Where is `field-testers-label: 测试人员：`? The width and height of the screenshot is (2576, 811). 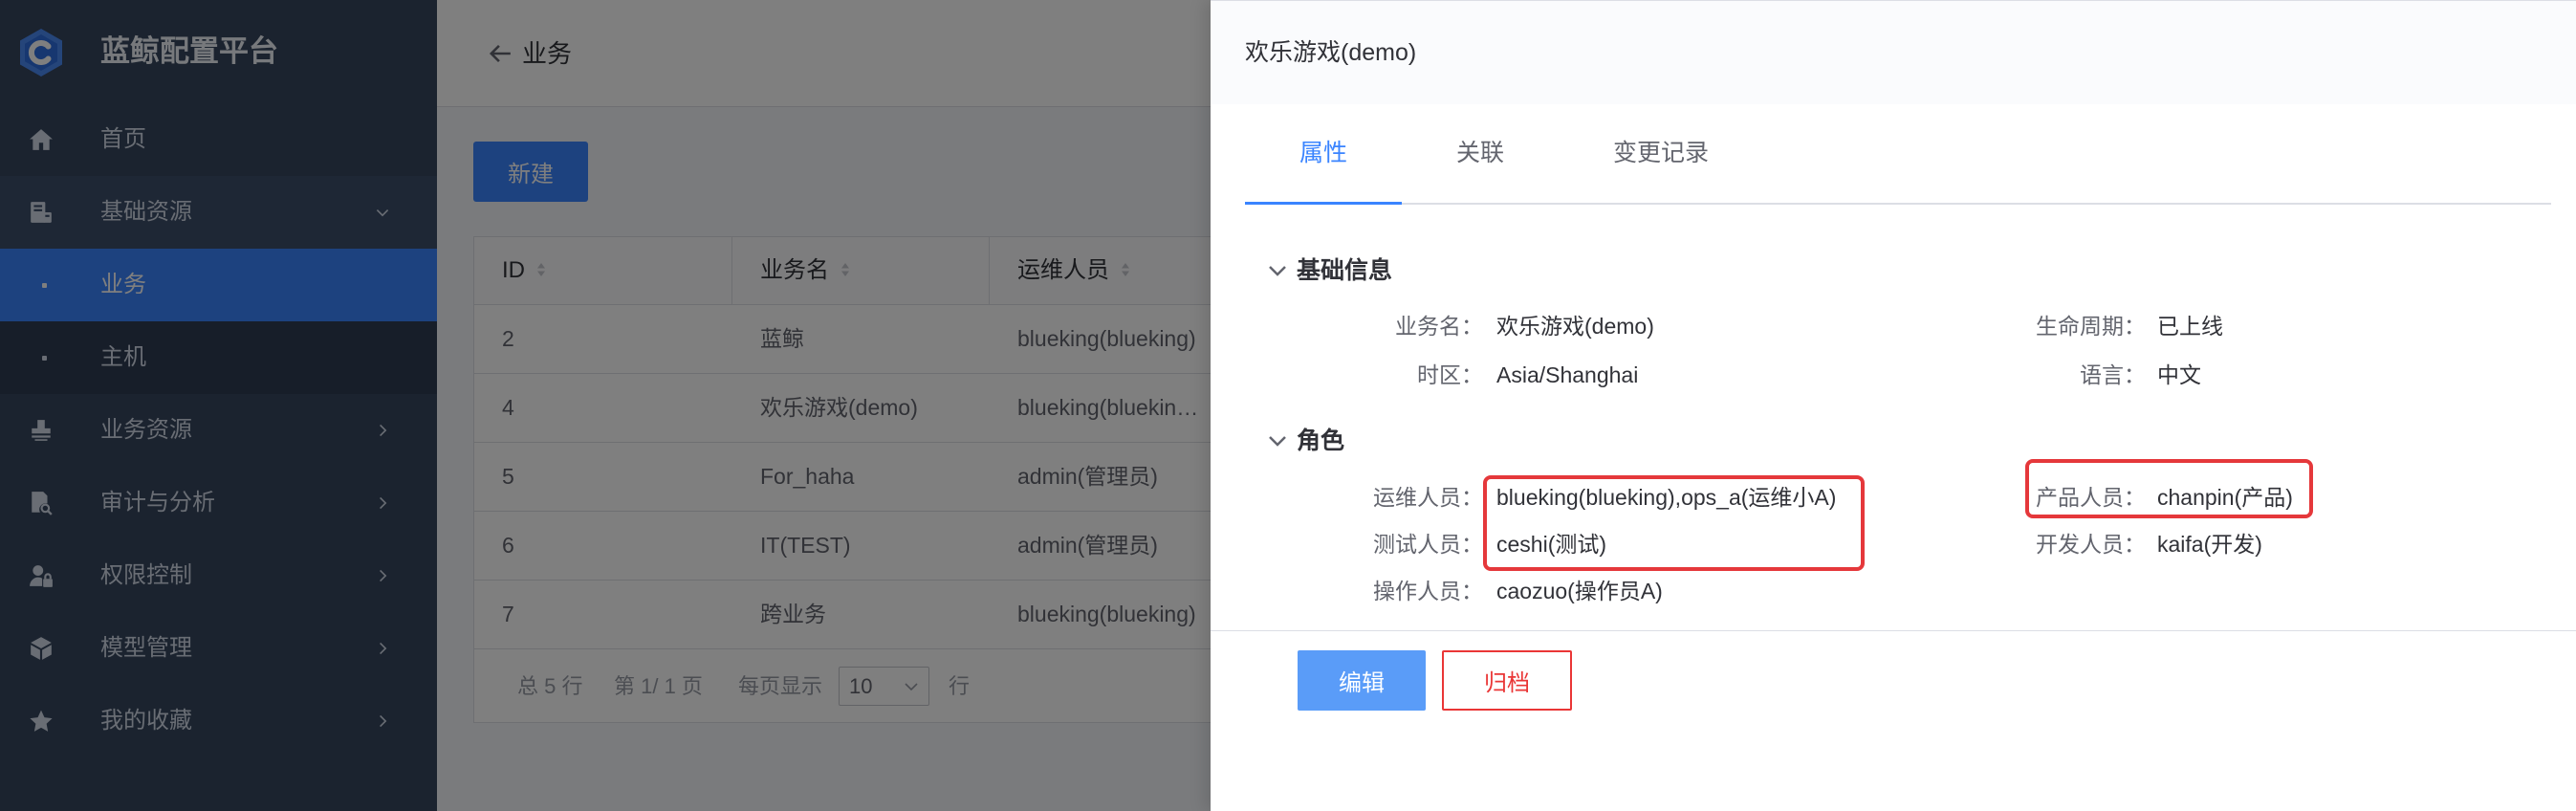 field-testers-label: 测试人员： is located at coordinates (1428, 544).